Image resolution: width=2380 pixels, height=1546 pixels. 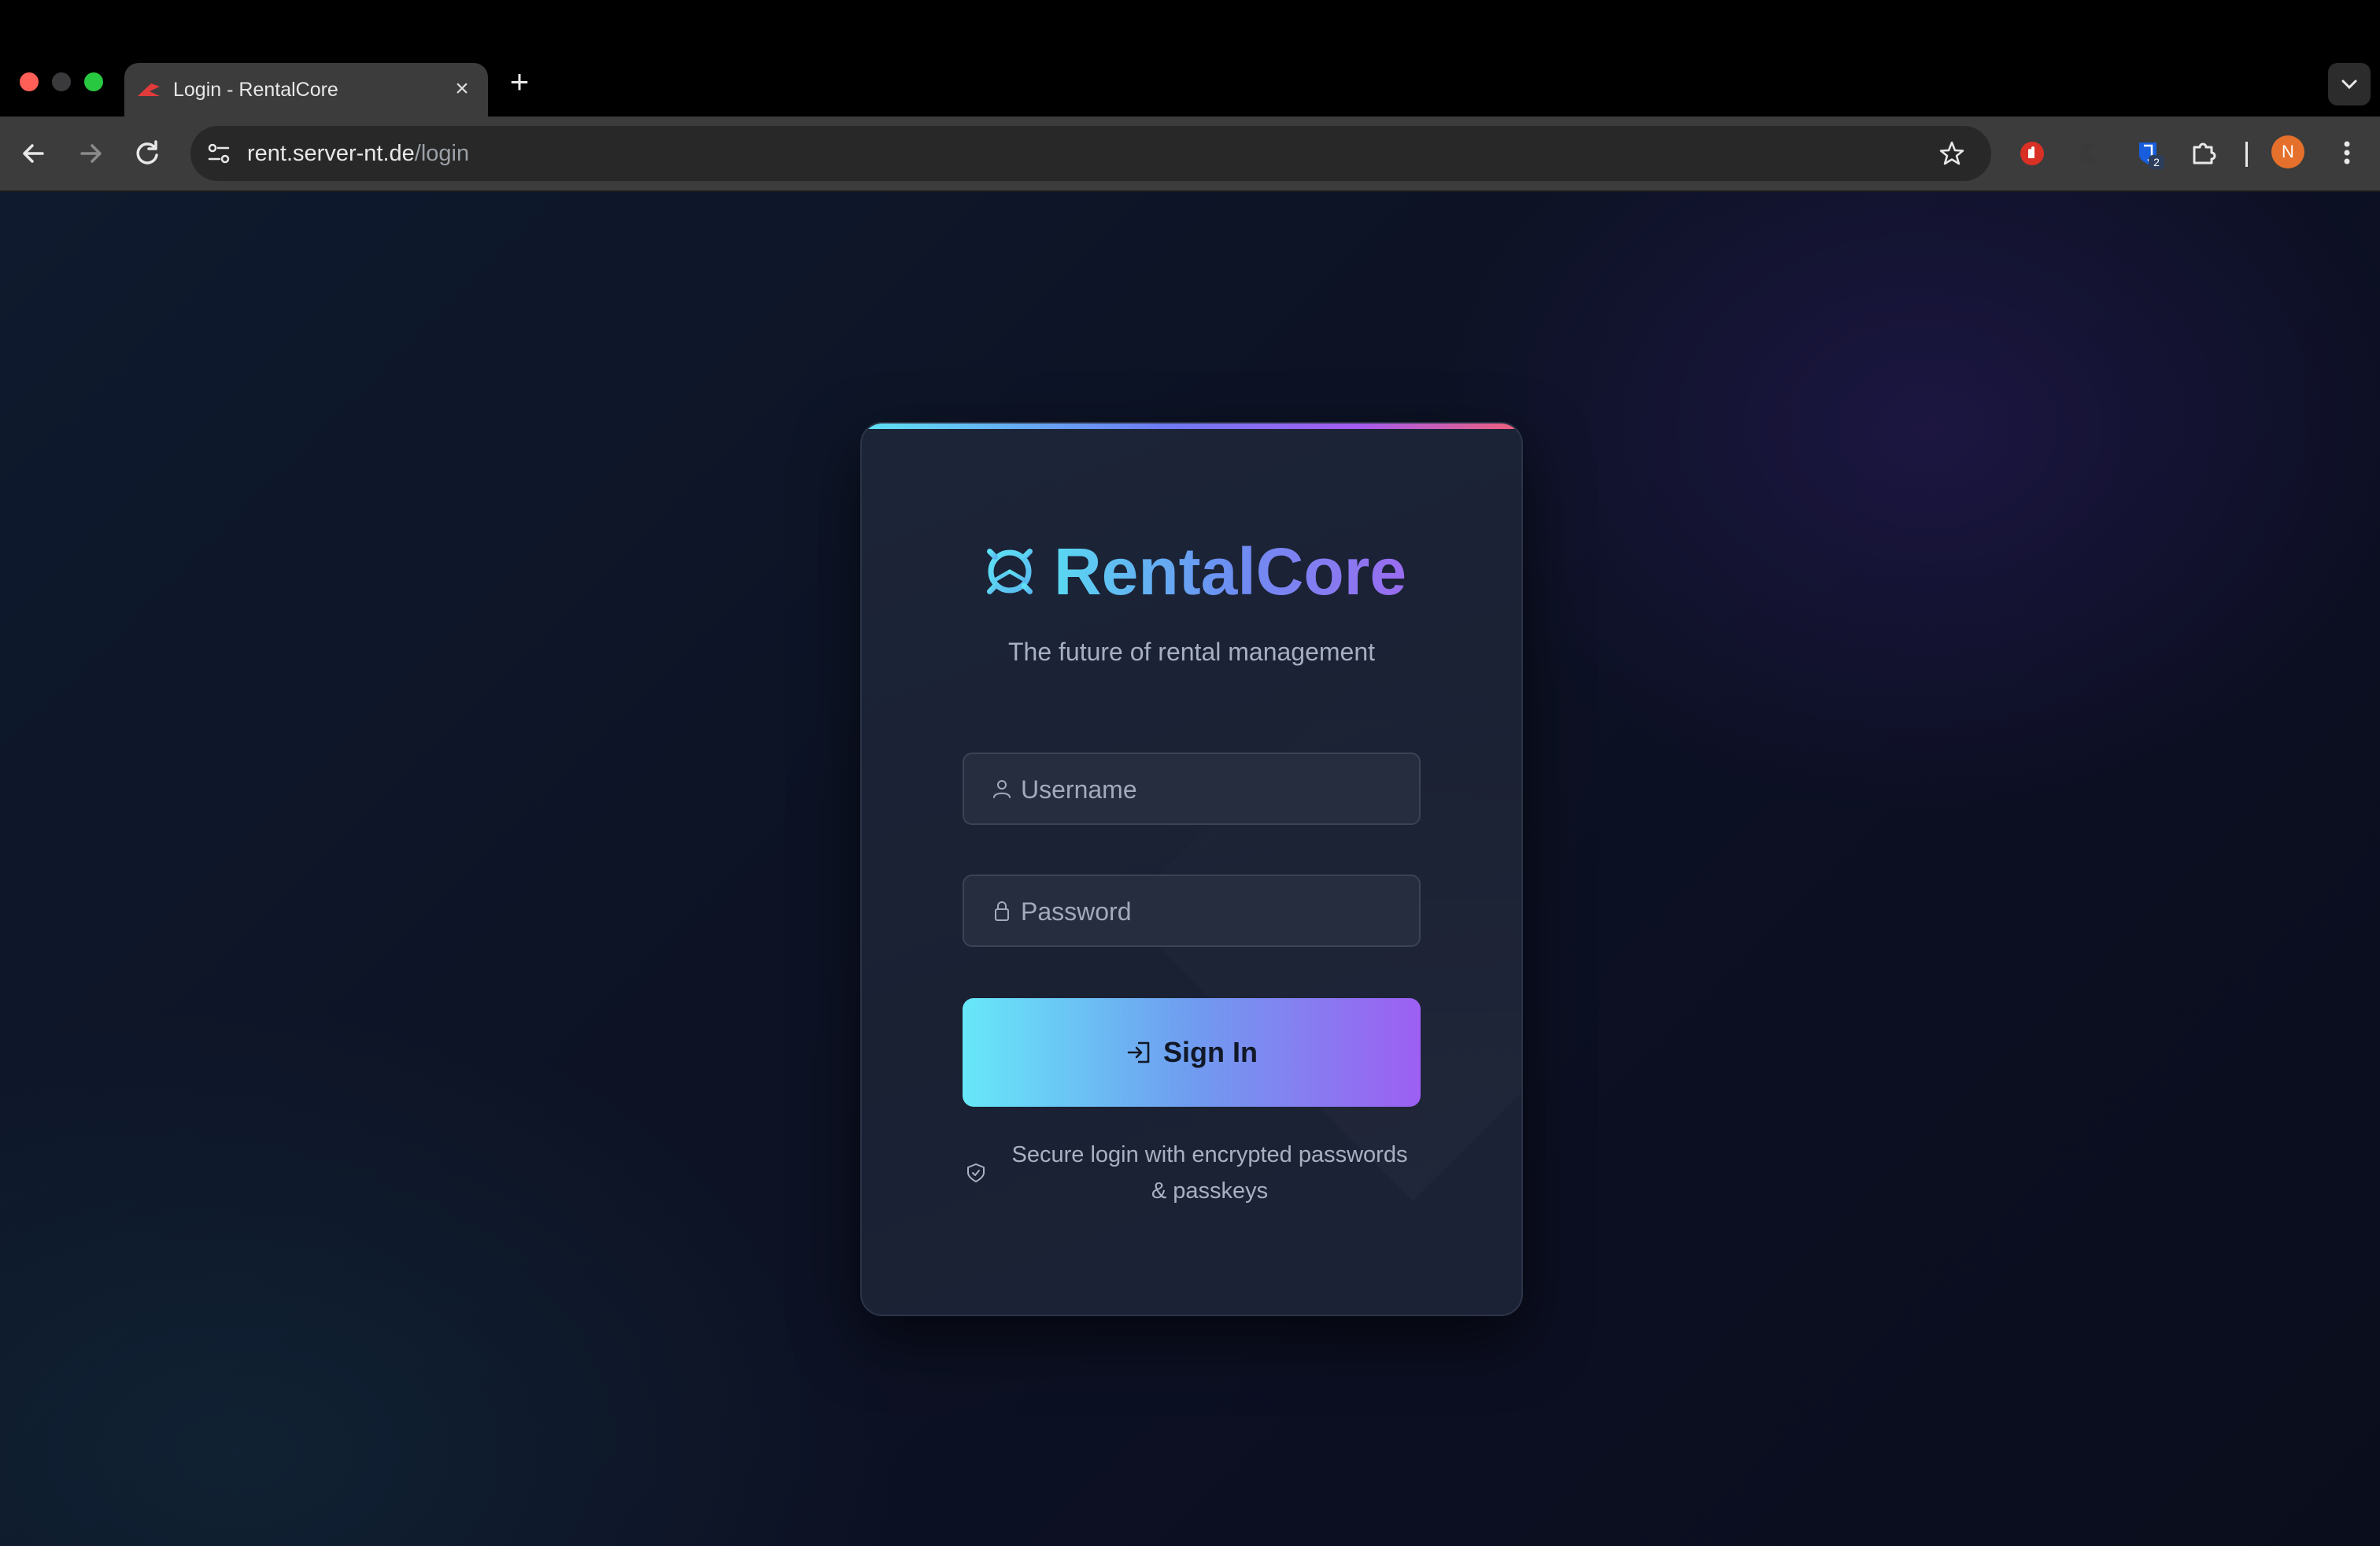 I want to click on brand-title: RentalCore, so click(x=1230, y=572).